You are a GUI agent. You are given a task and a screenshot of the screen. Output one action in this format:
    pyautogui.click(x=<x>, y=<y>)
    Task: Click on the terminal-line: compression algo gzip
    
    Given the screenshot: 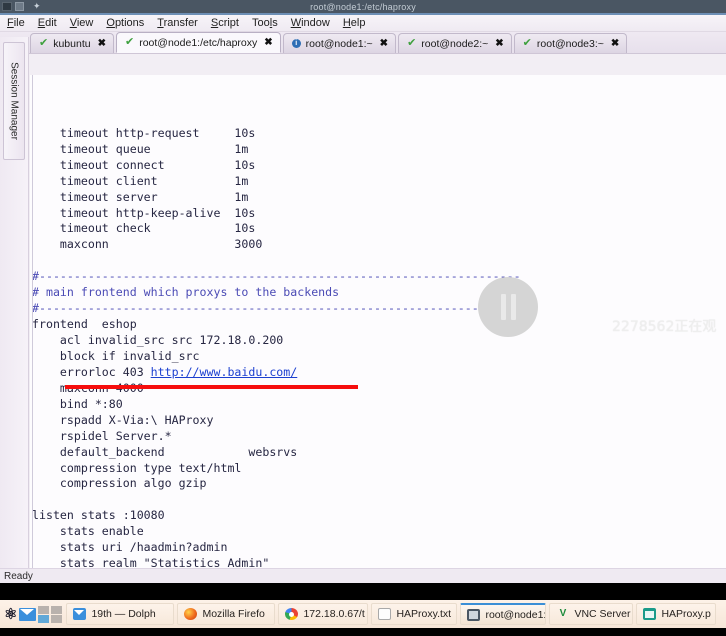 What is the action you would take?
    pyautogui.click(x=119, y=483)
    